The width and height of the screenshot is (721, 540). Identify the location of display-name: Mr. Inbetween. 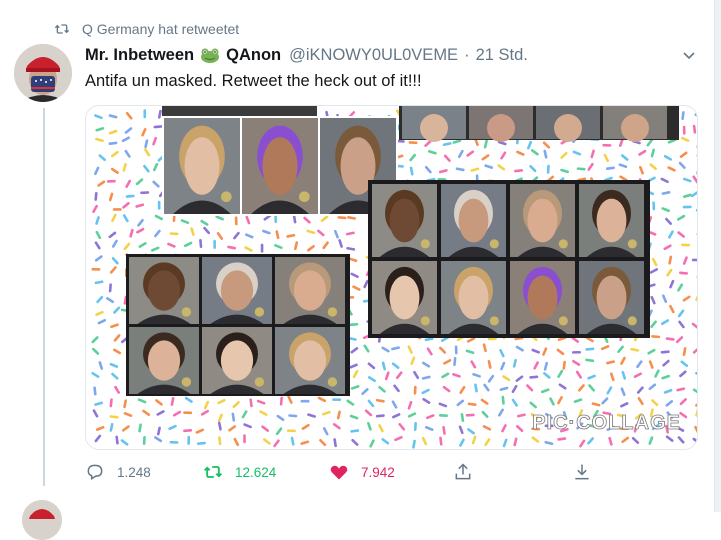
(139, 55).